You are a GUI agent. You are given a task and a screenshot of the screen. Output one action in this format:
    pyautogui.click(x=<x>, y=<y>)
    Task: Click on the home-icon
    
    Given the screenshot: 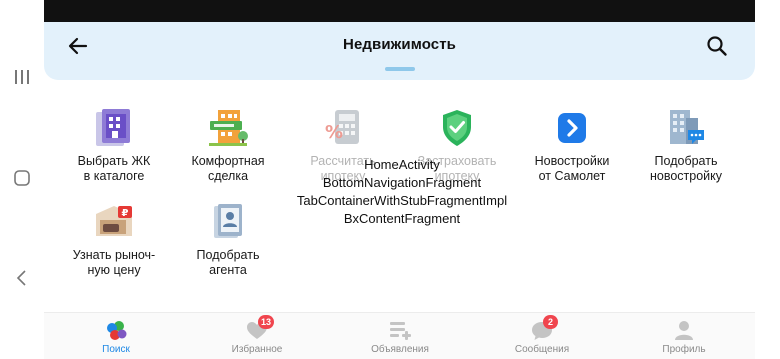 What is the action you would take?
    pyautogui.click(x=22, y=178)
    